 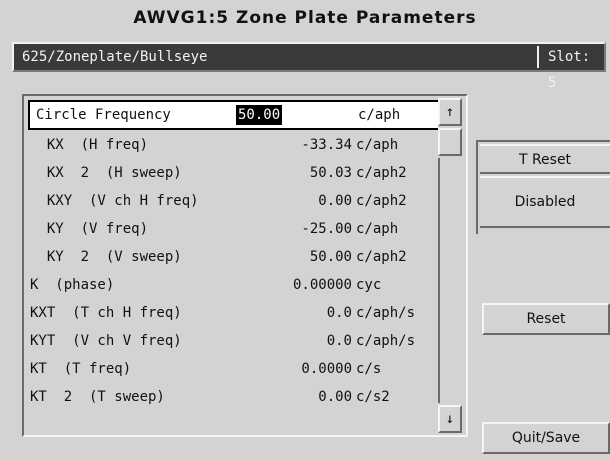 I want to click on parameter-row: KX (H freq) -33.34 c/aph, so click(x=233, y=145).